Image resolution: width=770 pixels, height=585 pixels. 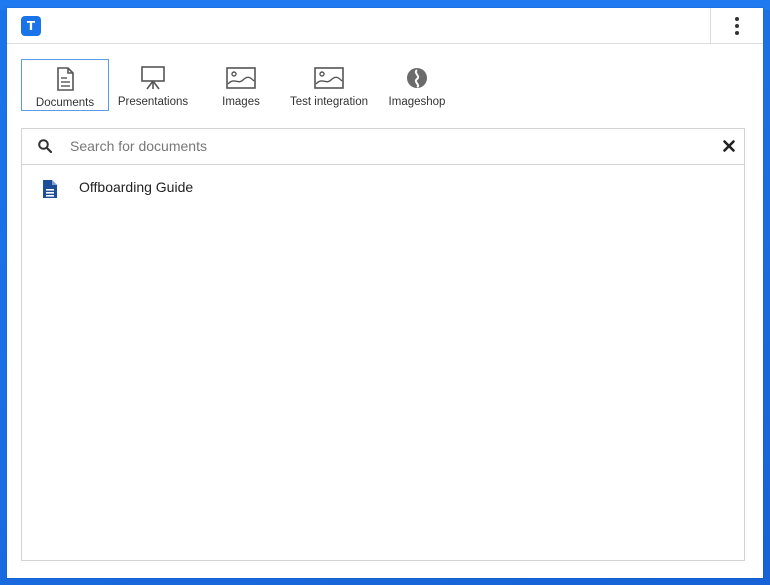 I want to click on close-icon, so click(x=729, y=146).